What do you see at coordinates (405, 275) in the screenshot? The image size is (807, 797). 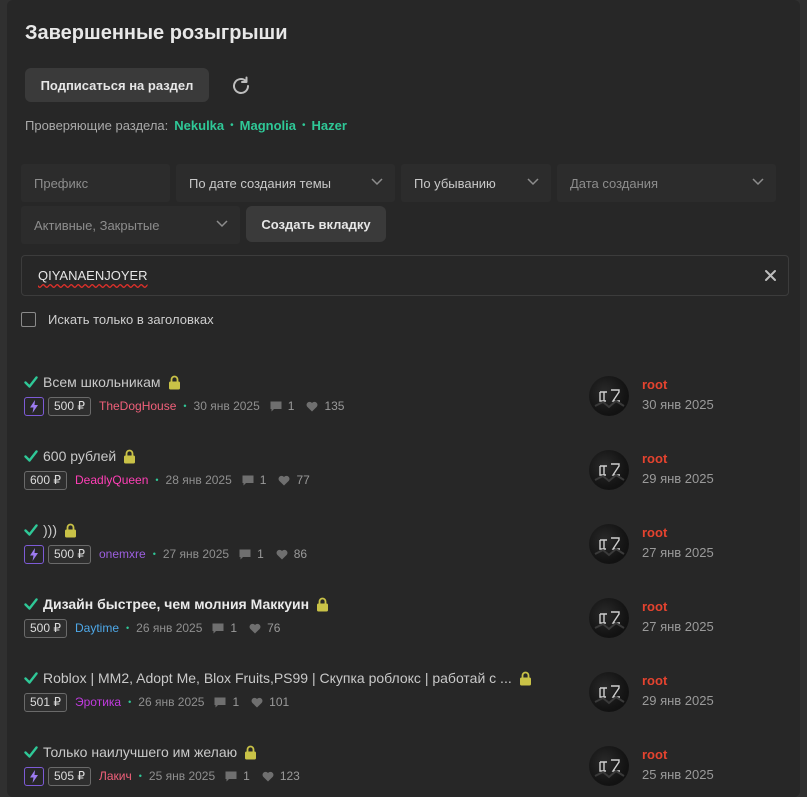 I see `search-input: QIYANAENJOYER` at bounding box center [405, 275].